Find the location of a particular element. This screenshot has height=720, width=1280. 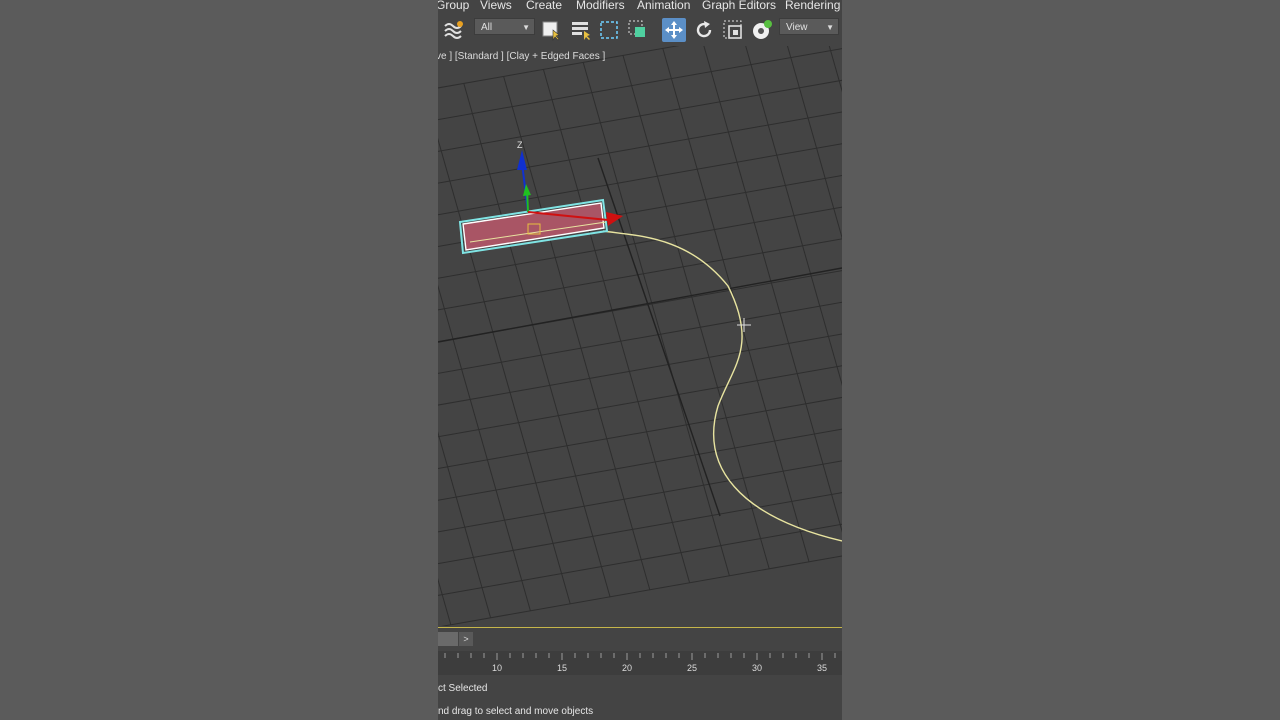

track-tick-label: 30 is located at coordinates (757, 668).